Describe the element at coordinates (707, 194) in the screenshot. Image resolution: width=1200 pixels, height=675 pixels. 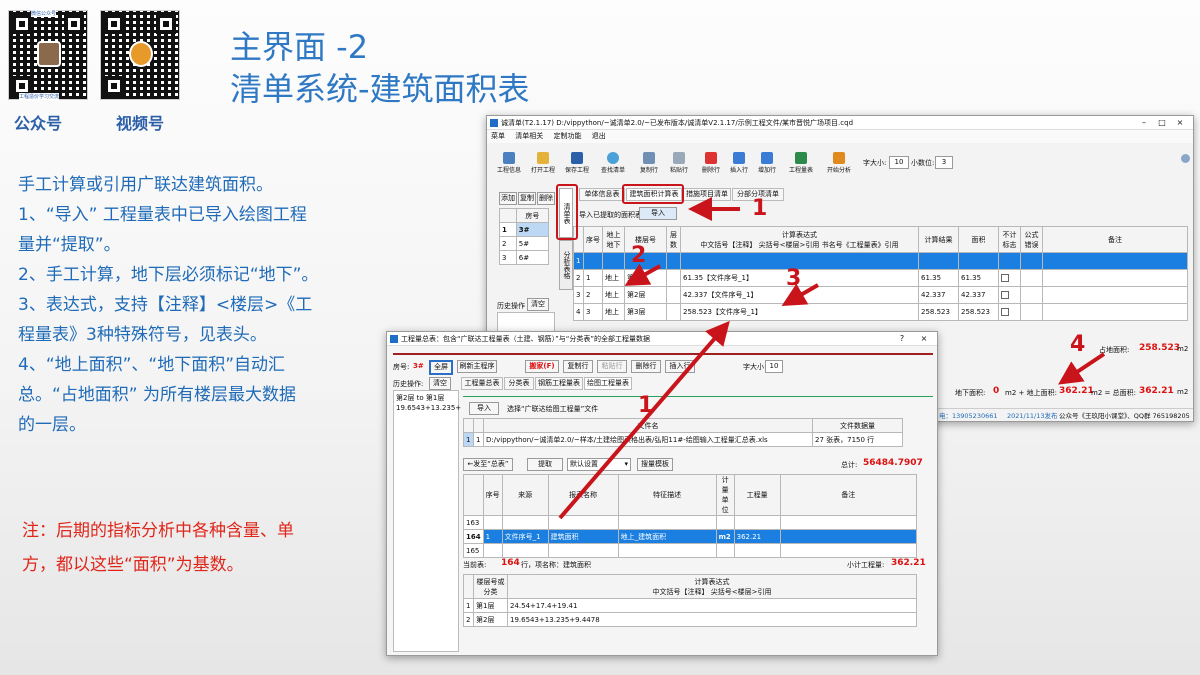
I see `tab-measures: 措施项目清单` at that location.